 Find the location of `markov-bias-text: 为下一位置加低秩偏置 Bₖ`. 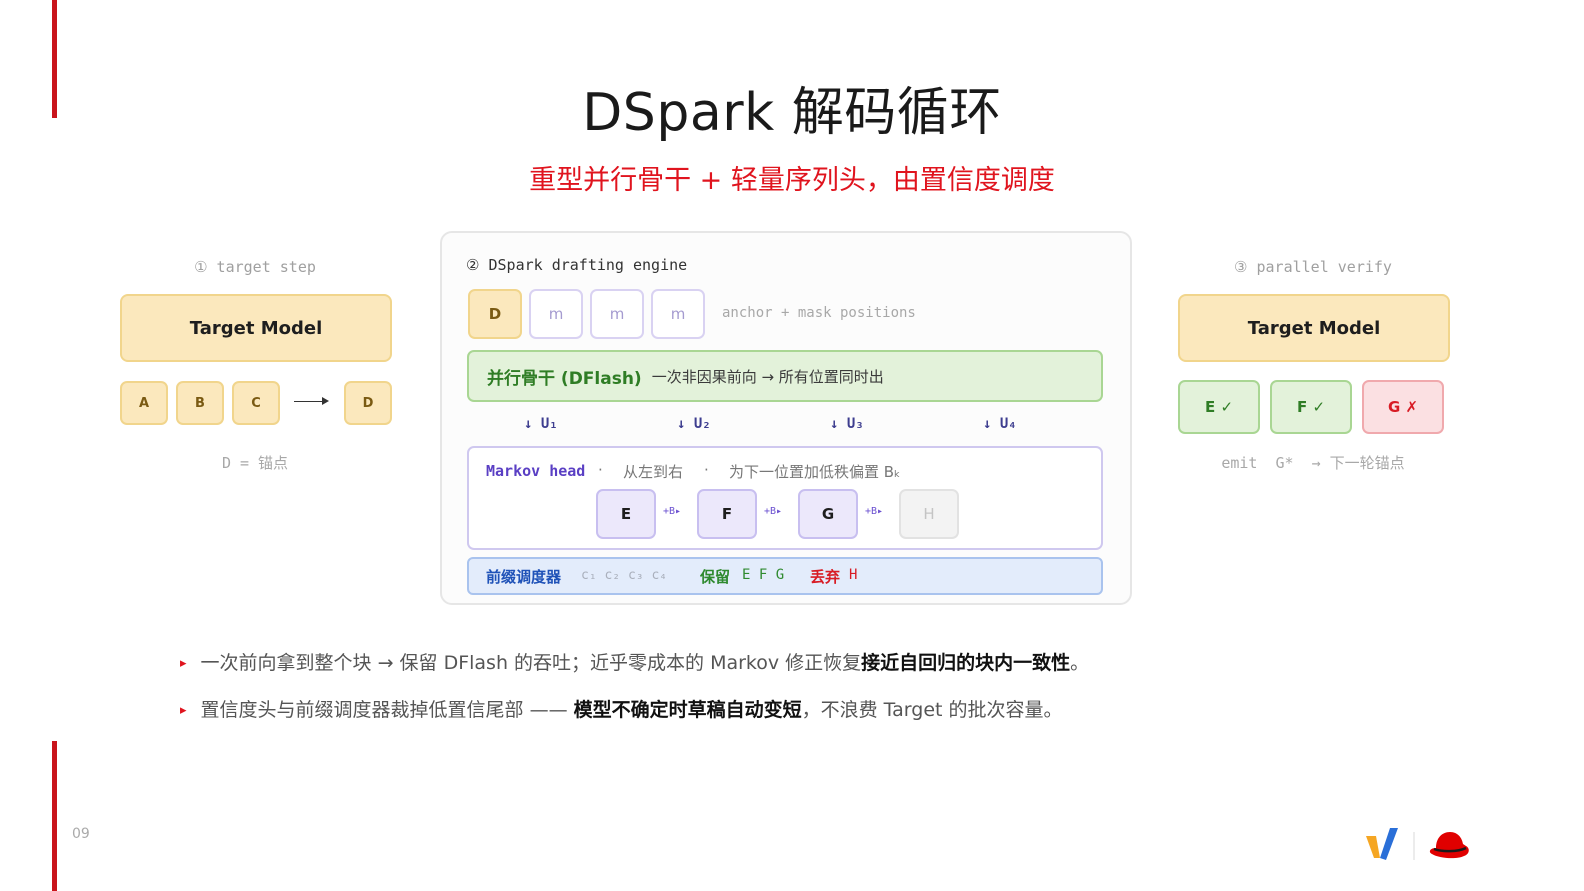

markov-bias-text: 为下一位置加低秩偏置 Bₖ is located at coordinates (815, 472).